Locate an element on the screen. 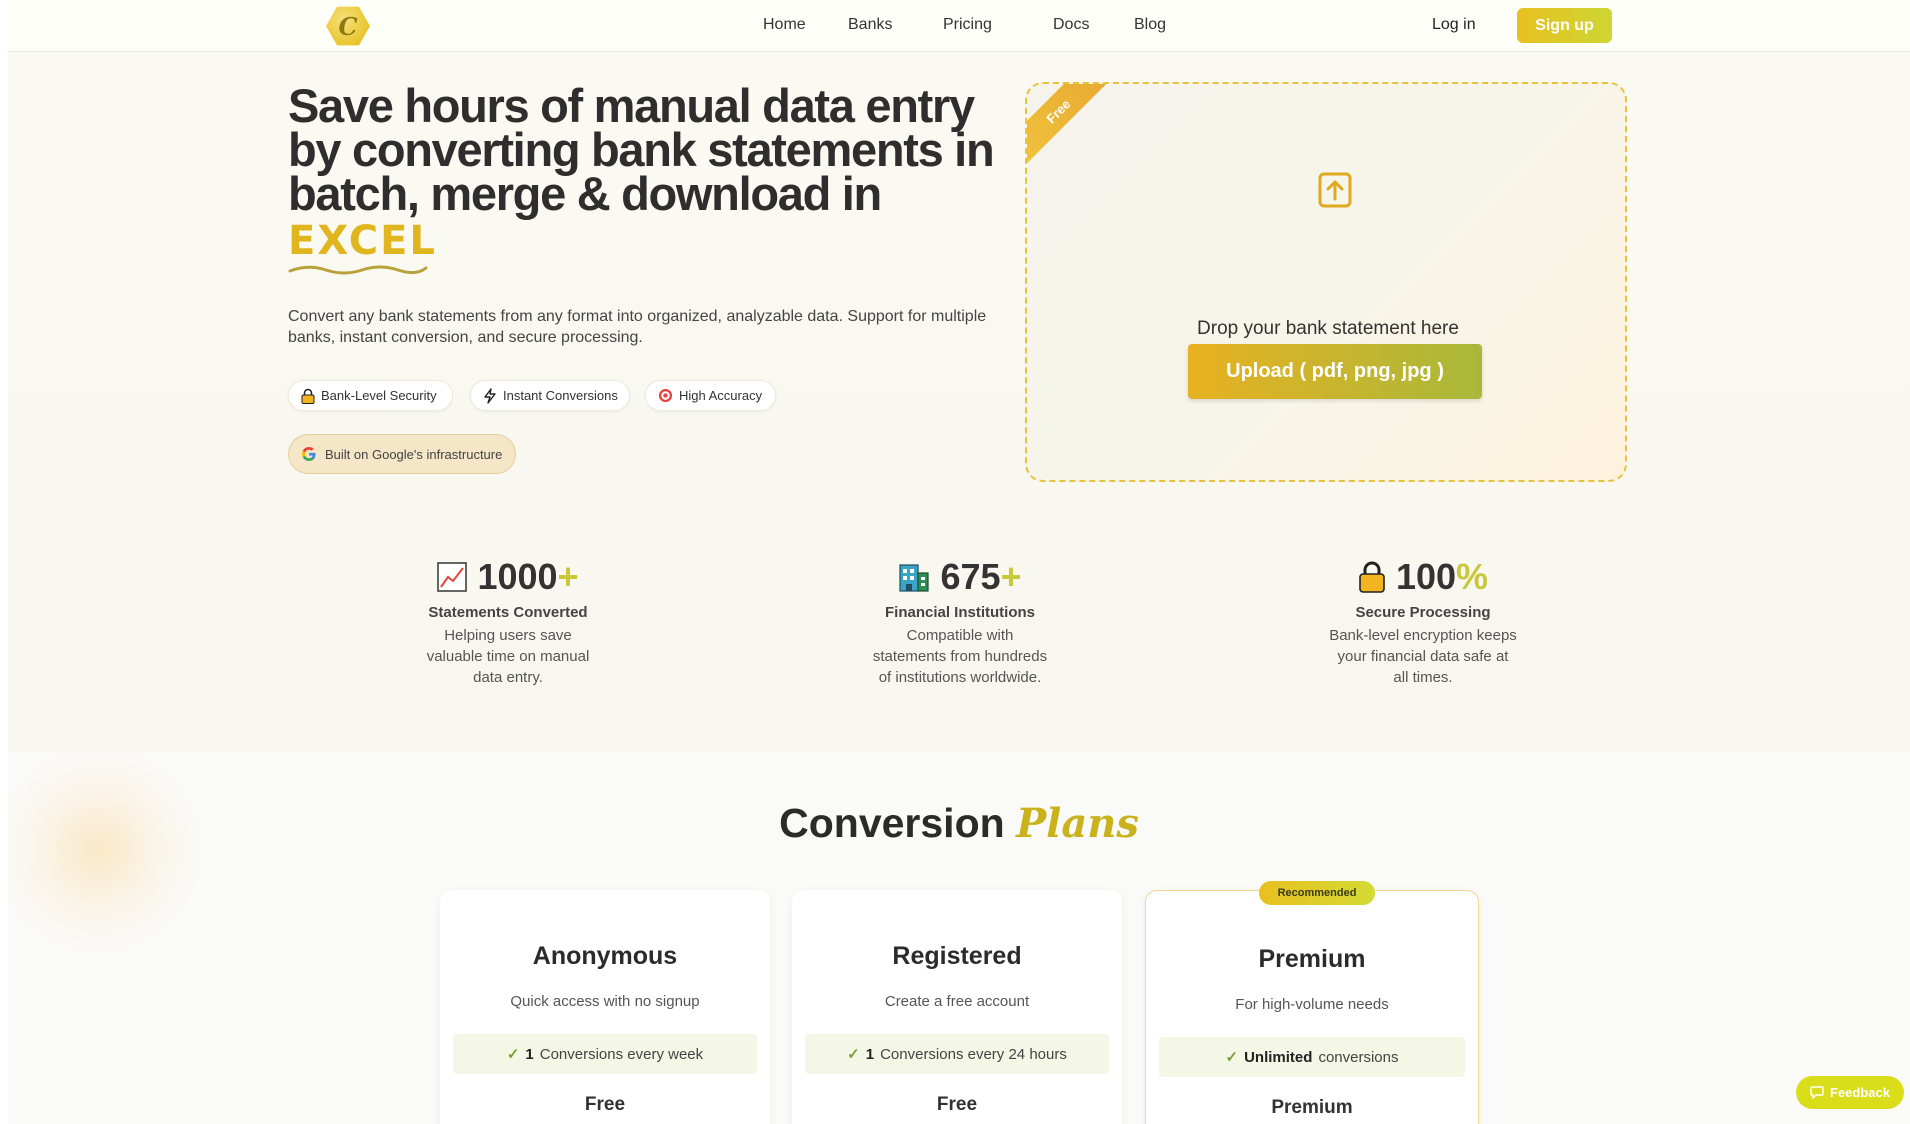 The width and height of the screenshot is (1910, 1124). google-icon is located at coordinates (309, 454).